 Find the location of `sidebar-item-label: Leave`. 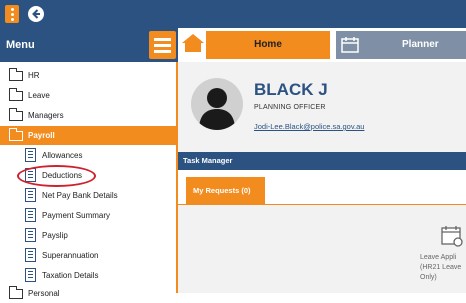

sidebar-item-label: Leave is located at coordinates (39, 95).